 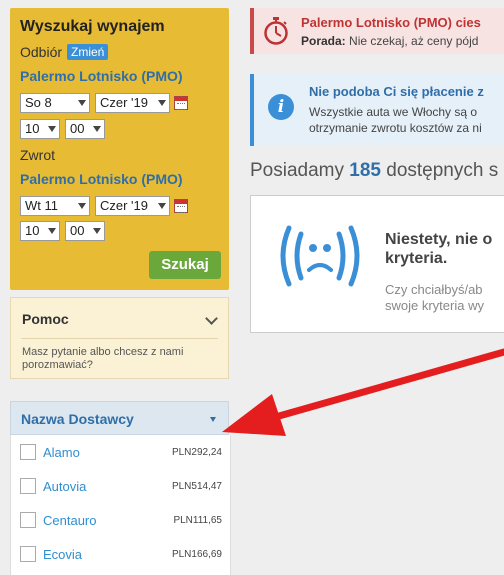 I want to click on info-line-2: otrzymanie zwrotu kosztów za ni, so click(x=395, y=128).